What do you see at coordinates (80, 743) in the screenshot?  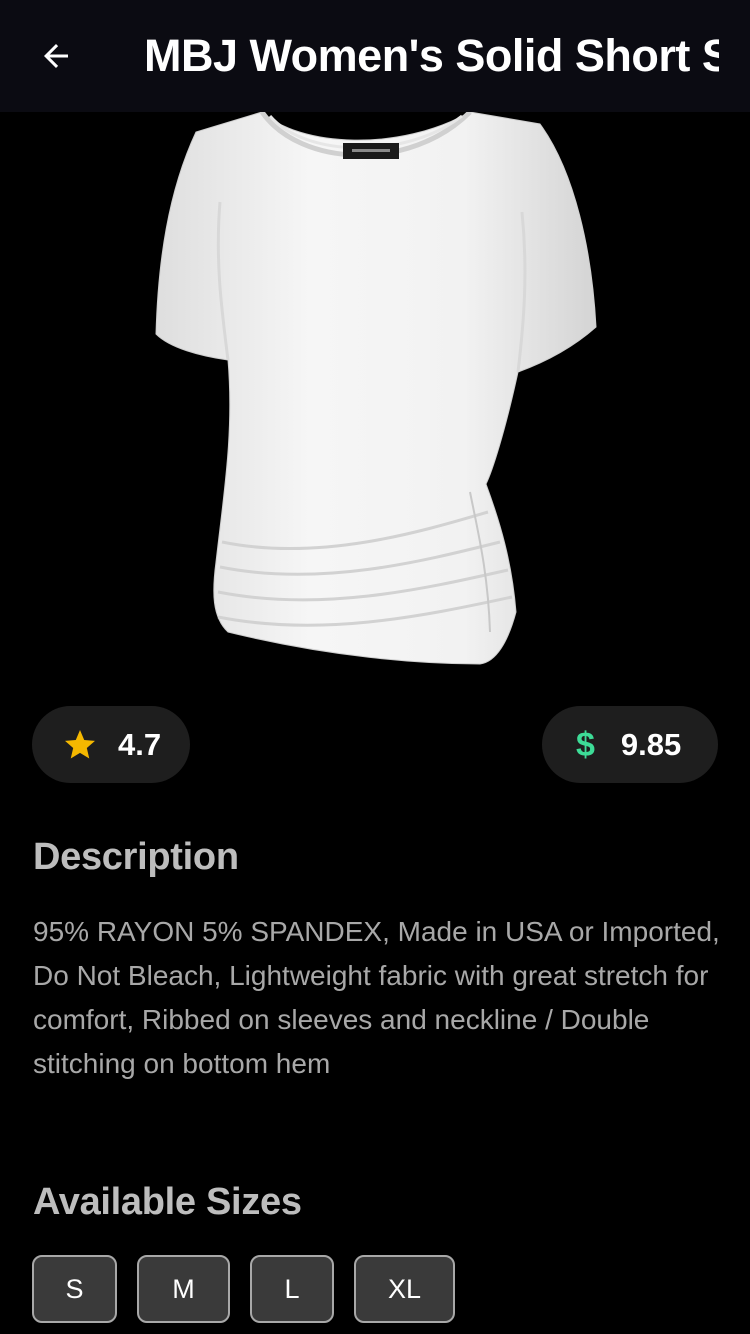 I see `star-icon` at bounding box center [80, 743].